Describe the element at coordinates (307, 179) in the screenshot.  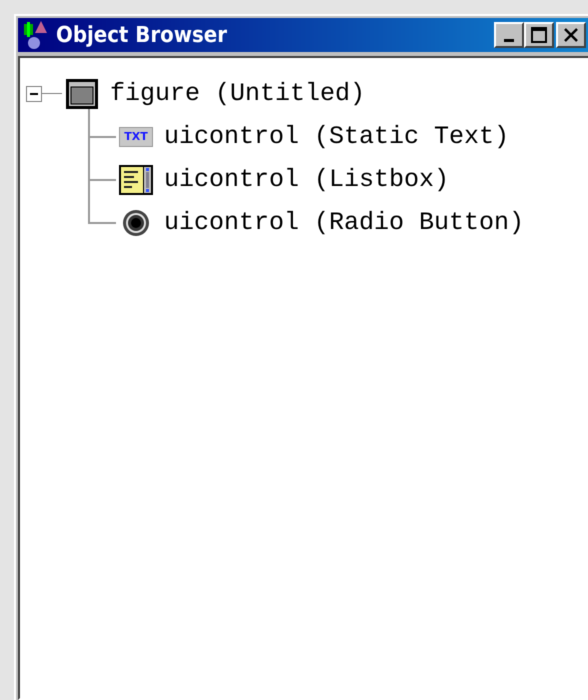
I see `tree-item: uicontrol (Listbox)` at that location.